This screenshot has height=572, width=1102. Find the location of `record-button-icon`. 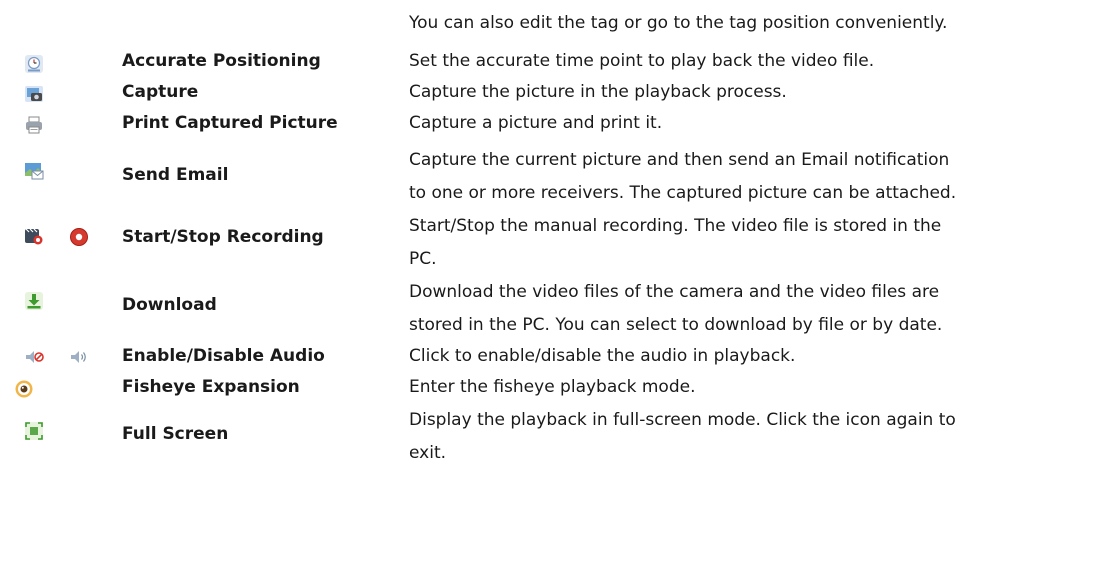

record-button-icon is located at coordinates (79, 237).